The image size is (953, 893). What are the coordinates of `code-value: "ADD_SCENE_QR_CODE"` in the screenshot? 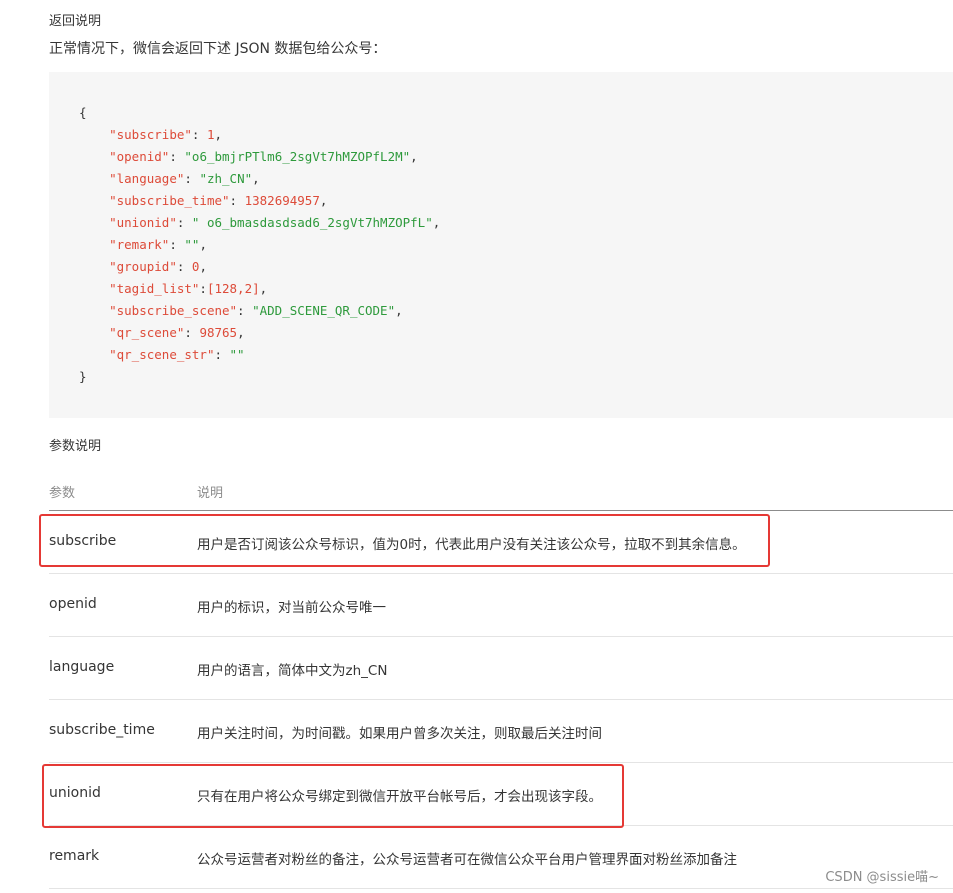 It's located at (324, 310).